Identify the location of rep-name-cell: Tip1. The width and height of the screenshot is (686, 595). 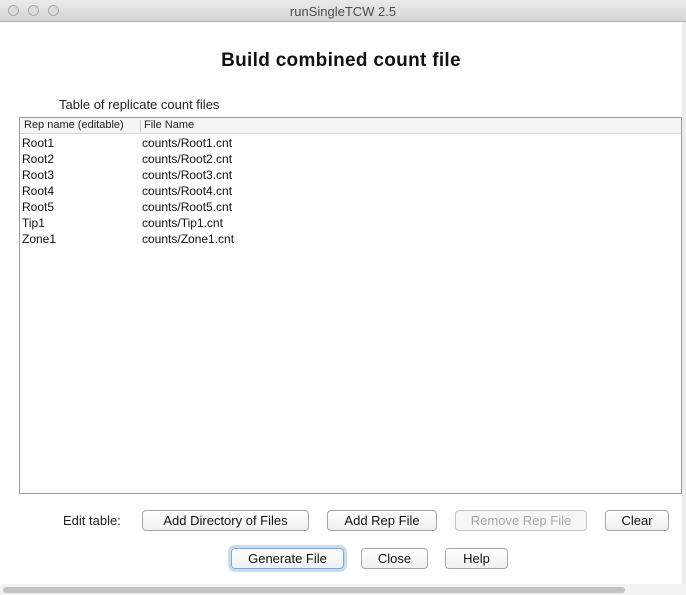
(33, 223).